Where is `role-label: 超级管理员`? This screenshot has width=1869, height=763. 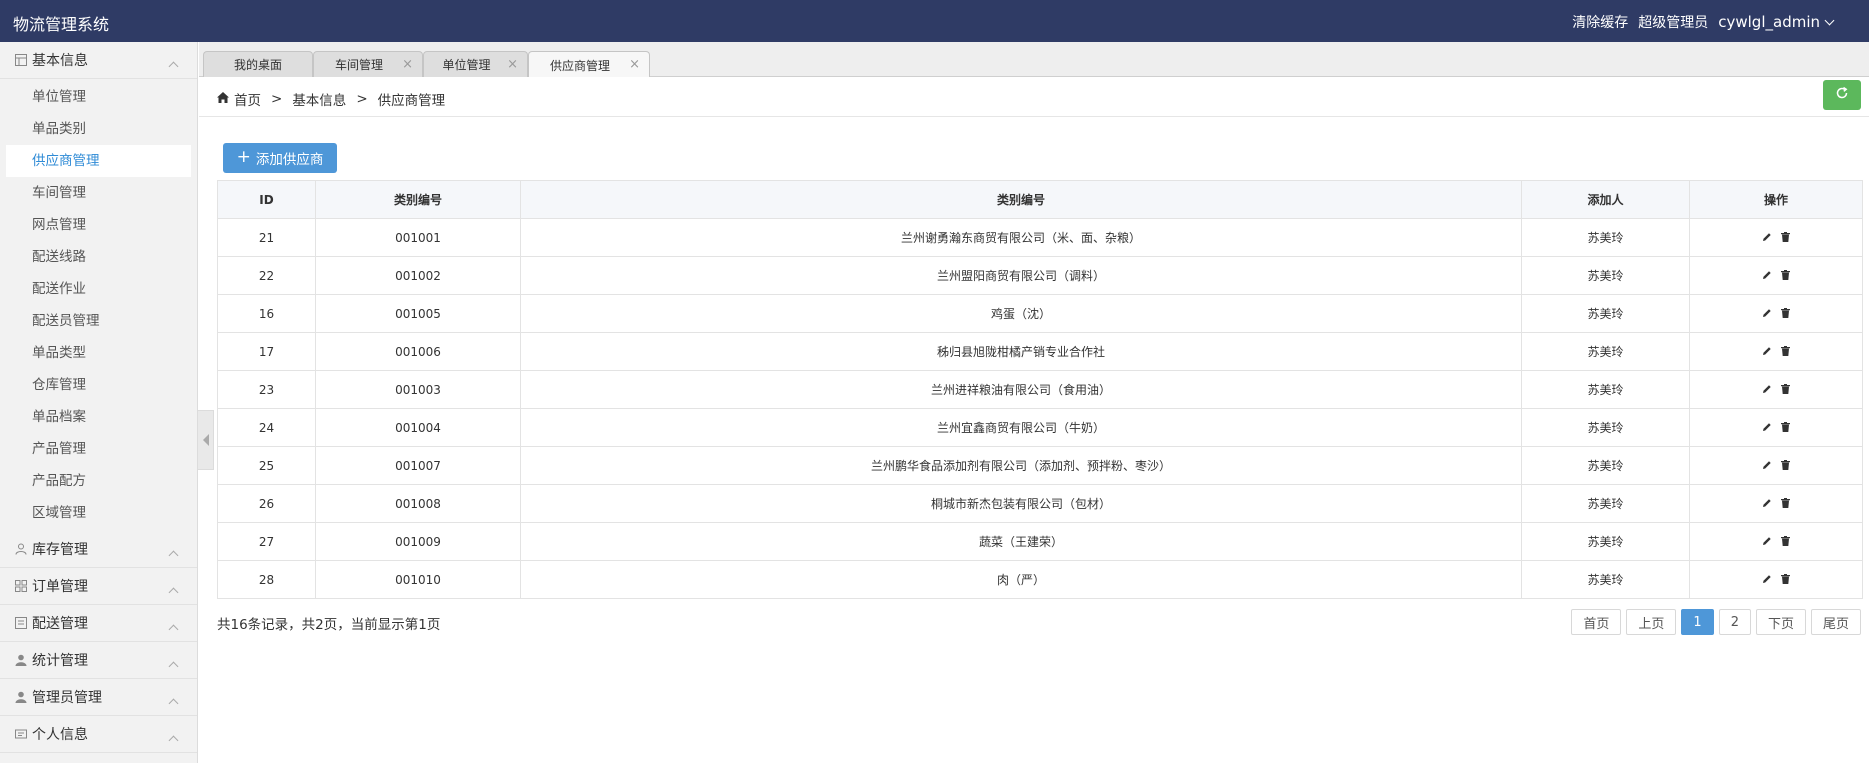 role-label: 超级管理员 is located at coordinates (1673, 23).